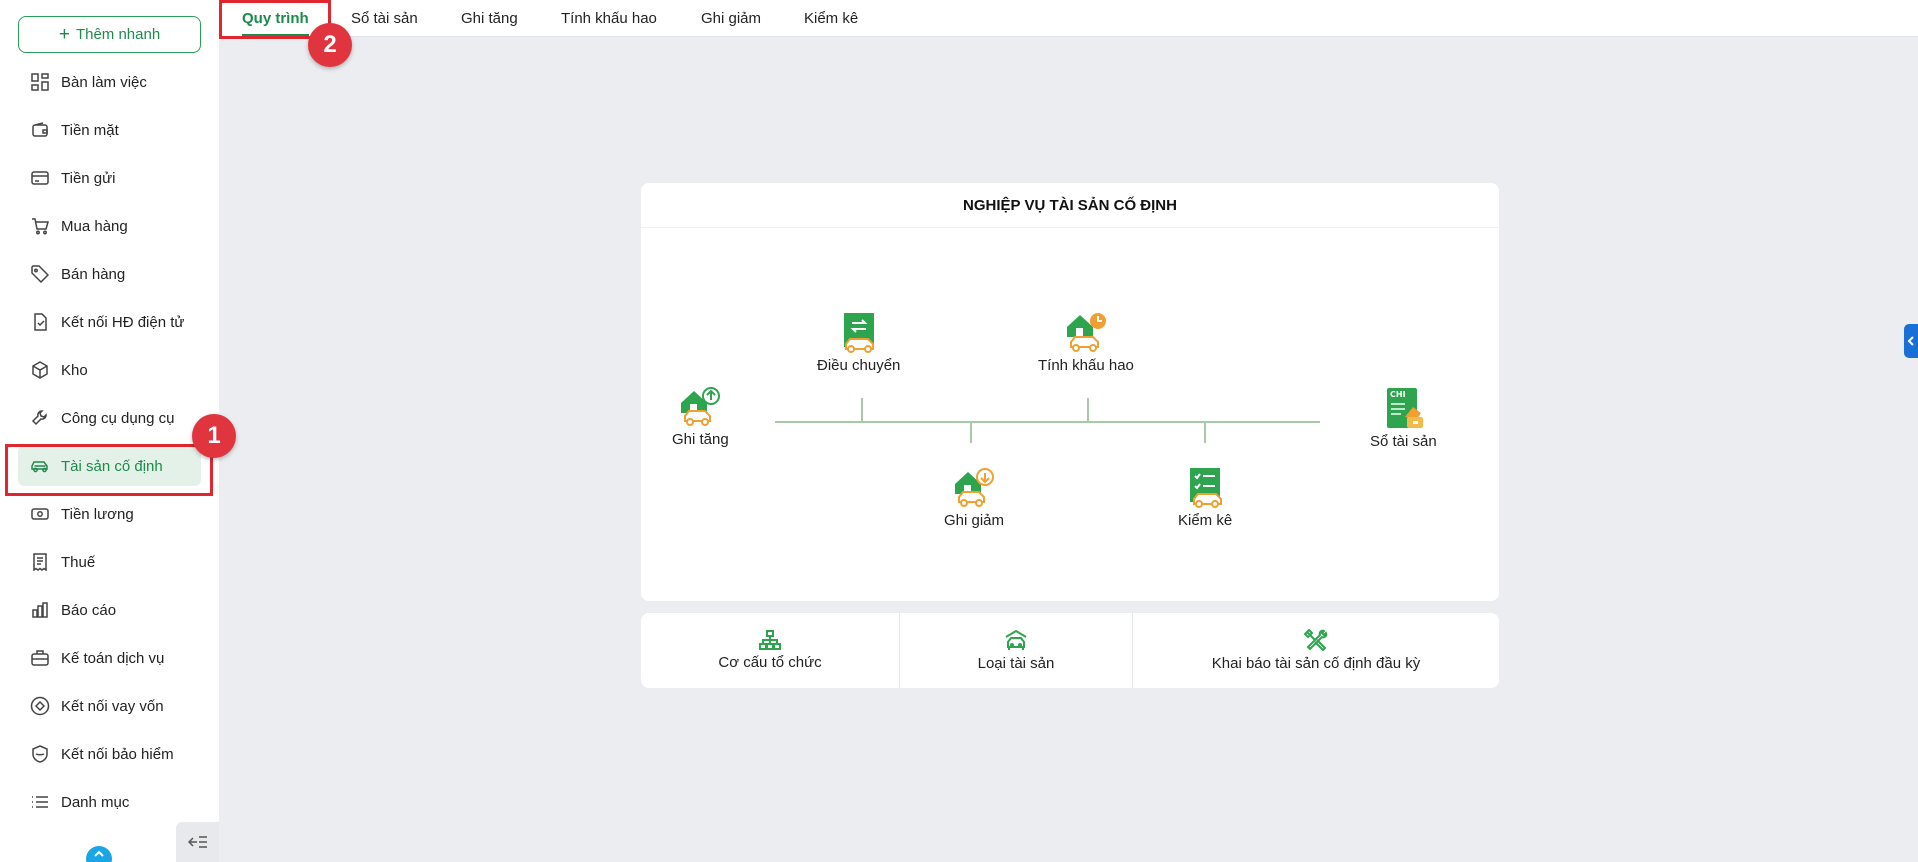 This screenshot has height=862, width=1918. What do you see at coordinates (90, 130) in the screenshot?
I see `sidebar-item-label: Tiền mặt` at bounding box center [90, 130].